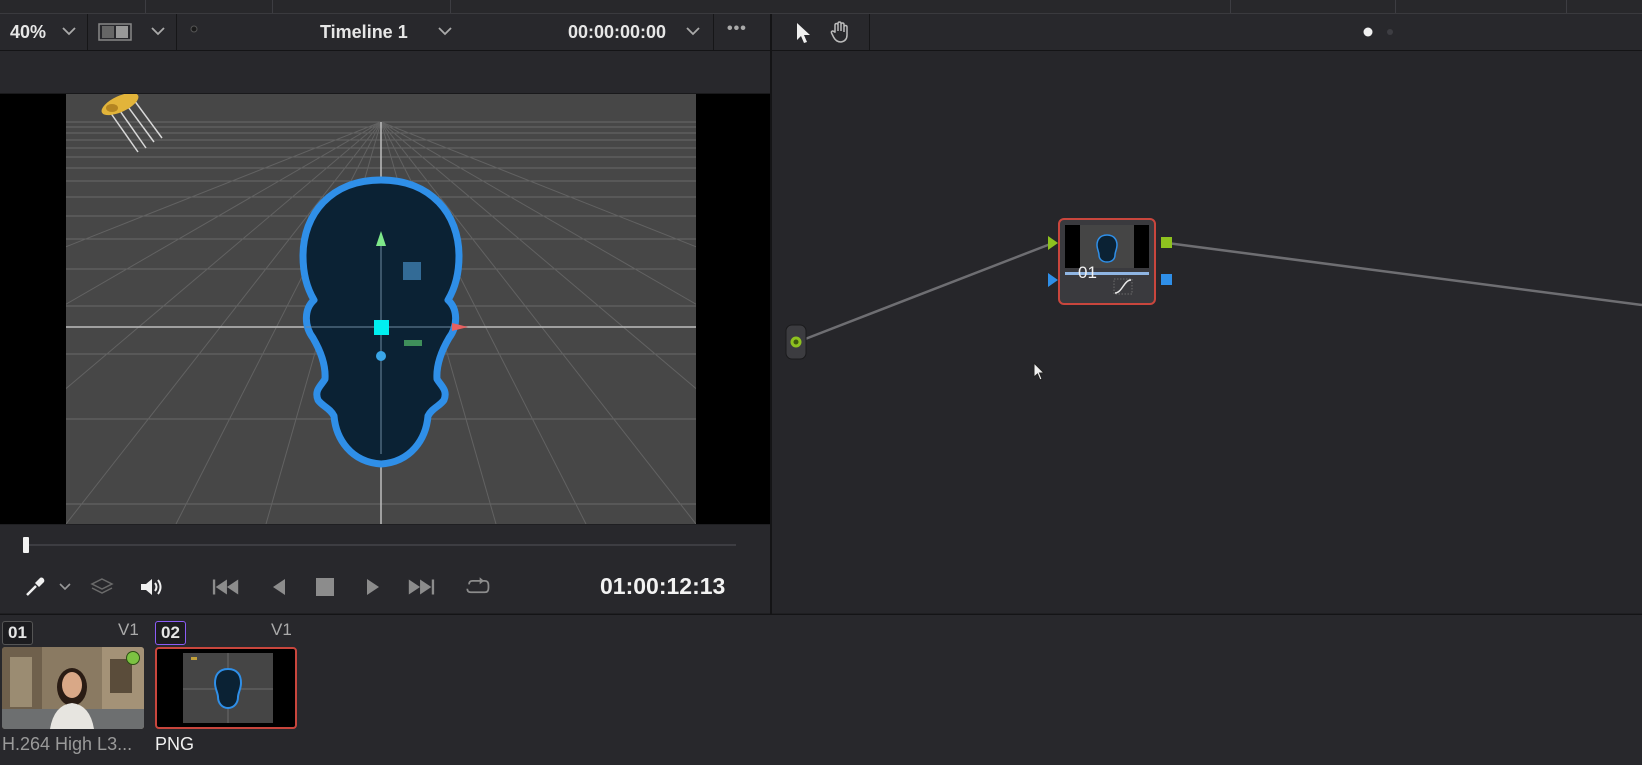 The width and height of the screenshot is (1642, 765). What do you see at coordinates (662, 586) in the screenshot?
I see `playback-timecode: 01:00:12:13` at bounding box center [662, 586].